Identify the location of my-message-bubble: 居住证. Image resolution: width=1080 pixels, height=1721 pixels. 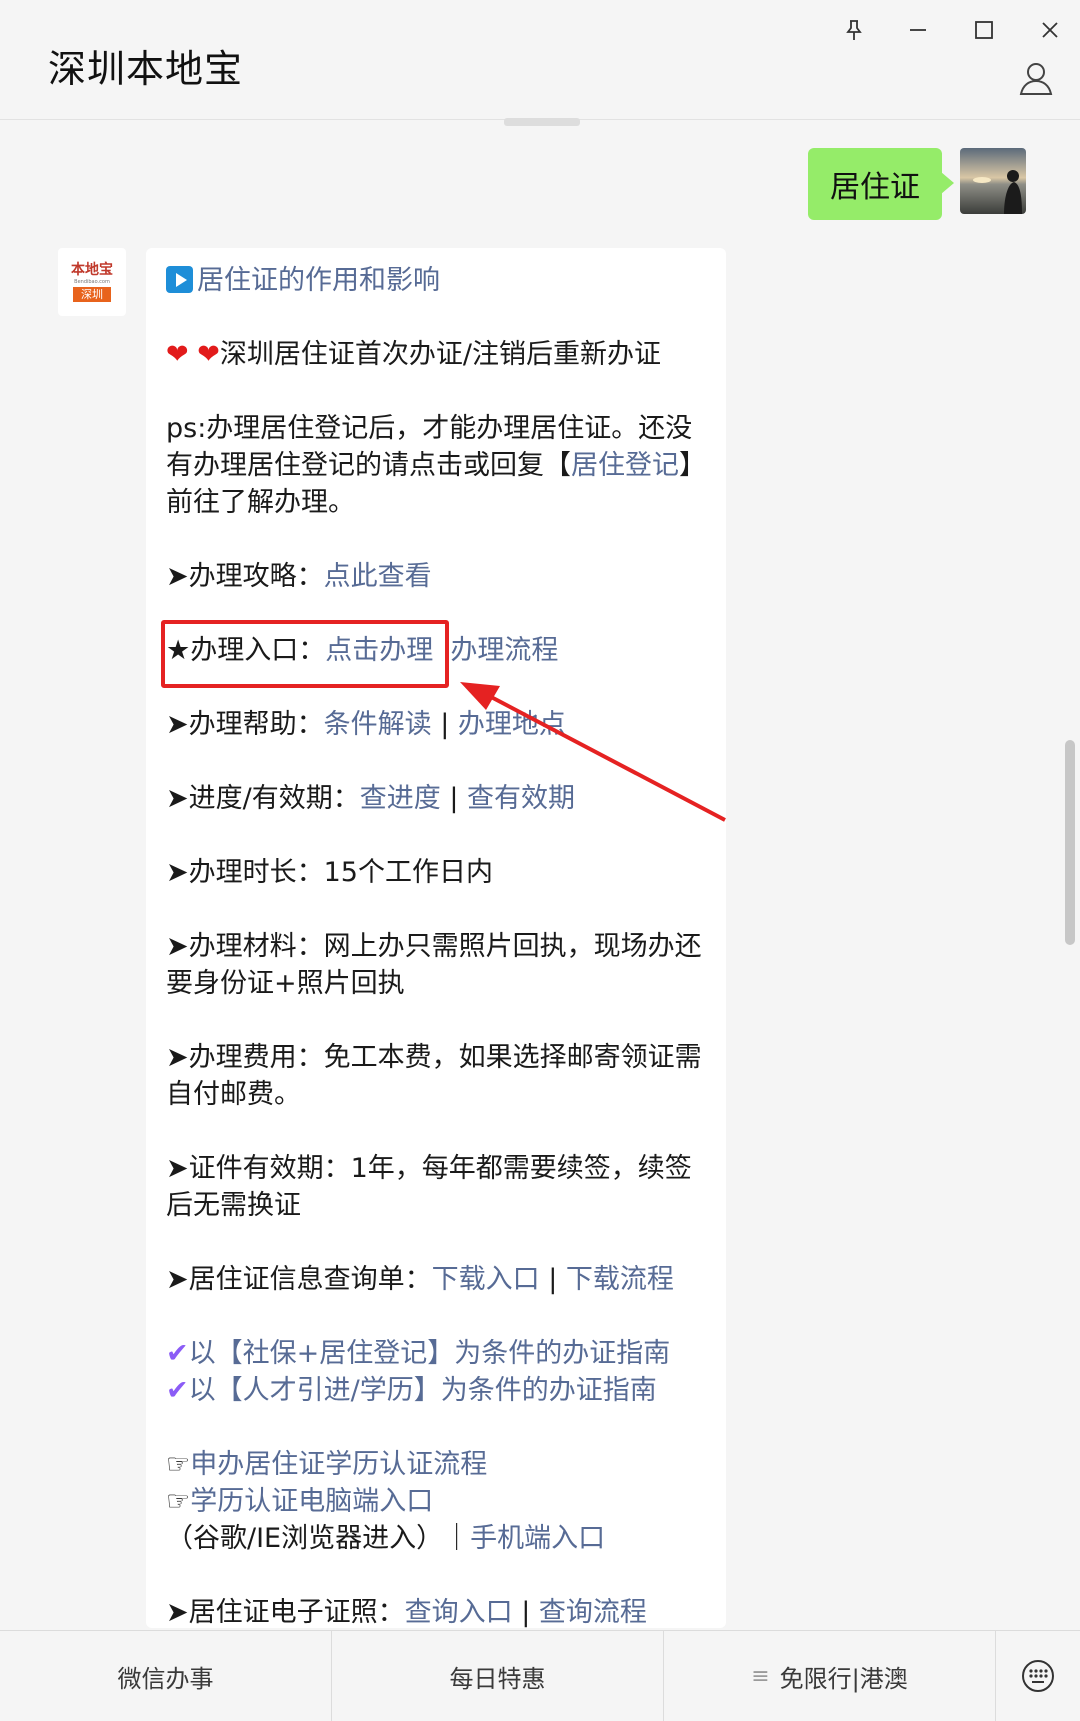
(881, 184).